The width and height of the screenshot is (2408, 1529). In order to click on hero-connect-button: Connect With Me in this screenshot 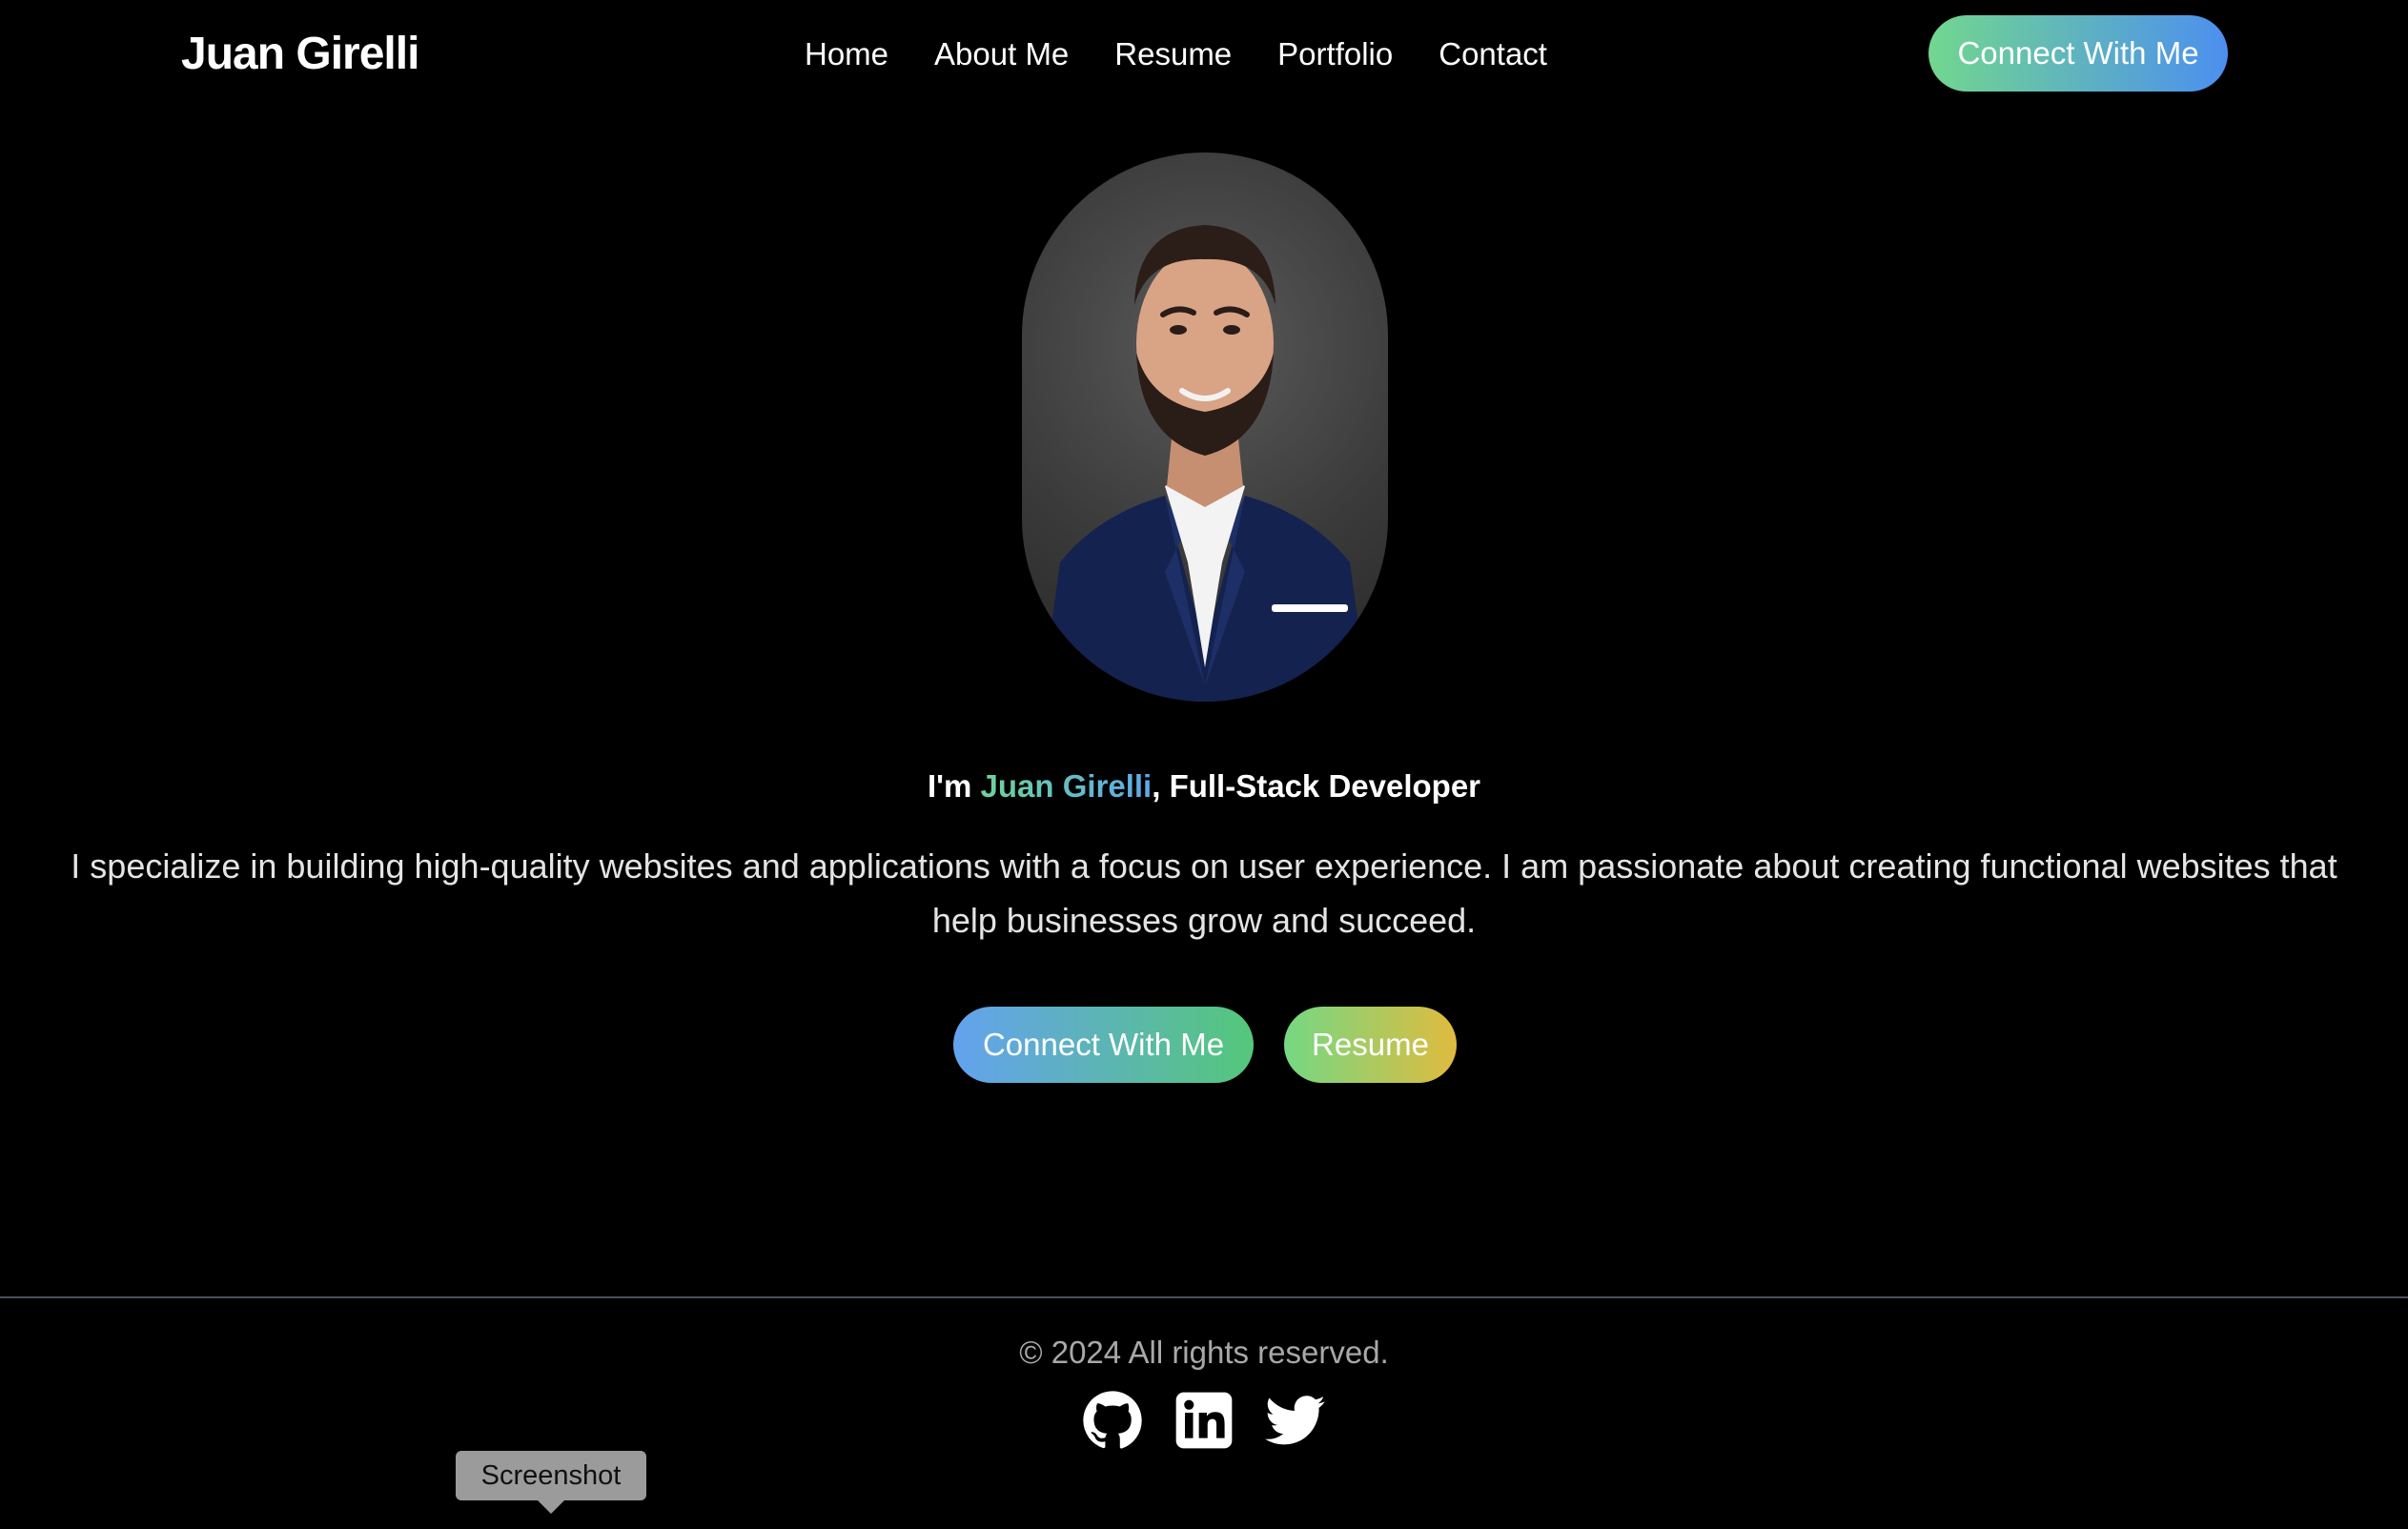, I will do `click(1103, 1045)`.